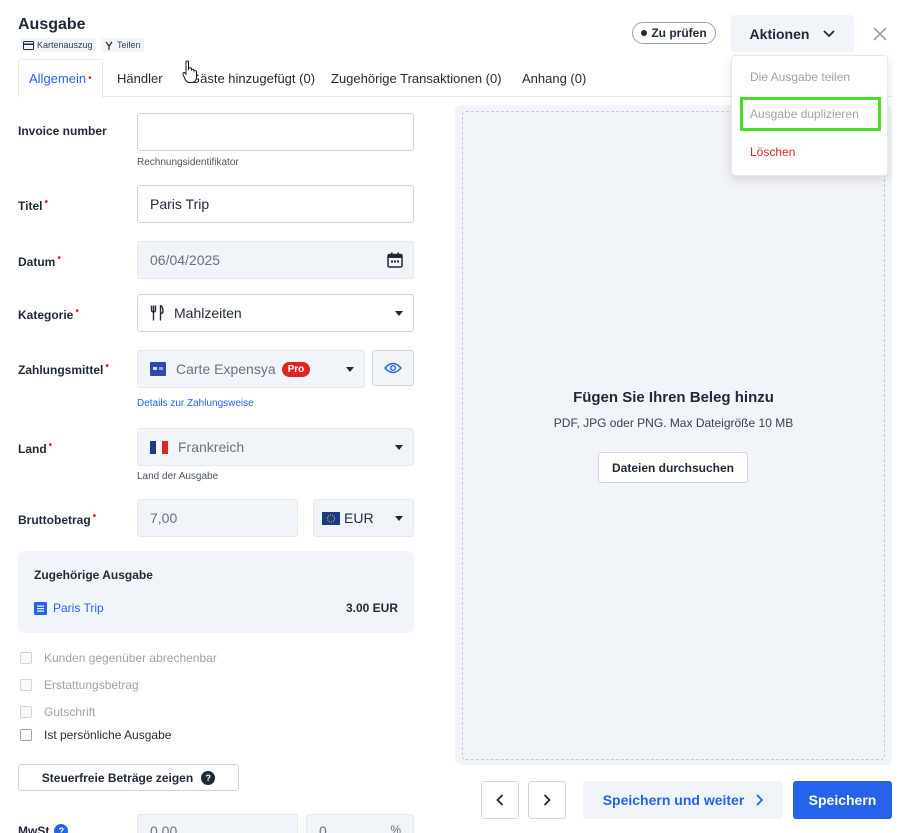 The width and height of the screenshot is (911, 833). Describe the element at coordinates (673, 397) in the screenshot. I see `upload-title: Fügen Sie Ihren Beleg hinzu` at that location.